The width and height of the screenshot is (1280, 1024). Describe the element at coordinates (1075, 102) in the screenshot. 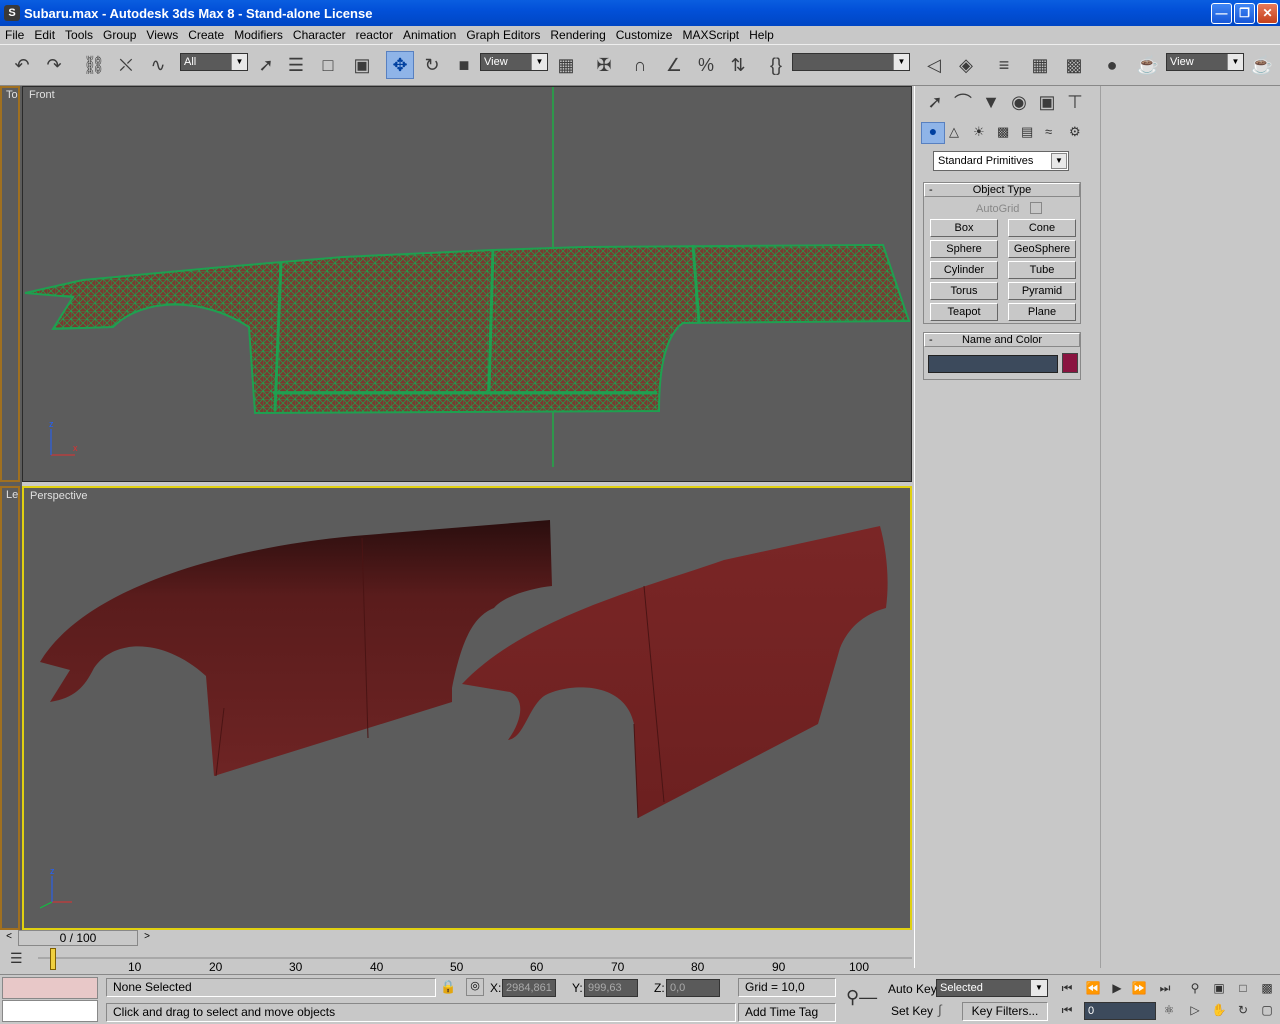

I see `utilities-tab-icon: ⊤` at that location.